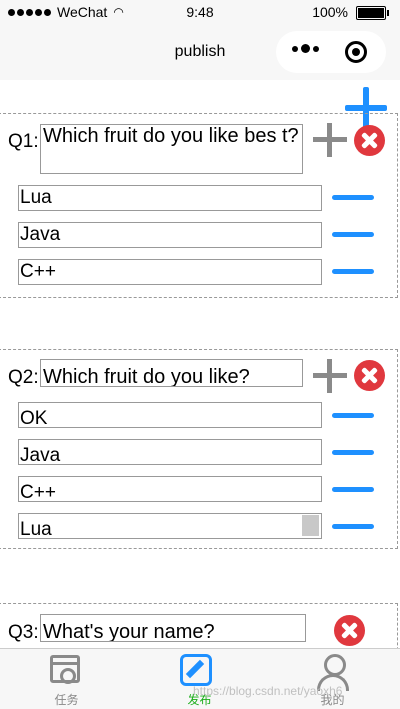  What do you see at coordinates (268, 691) in the screenshot?
I see `watermark: https://blog.csdn.net/yaoxh6` at bounding box center [268, 691].